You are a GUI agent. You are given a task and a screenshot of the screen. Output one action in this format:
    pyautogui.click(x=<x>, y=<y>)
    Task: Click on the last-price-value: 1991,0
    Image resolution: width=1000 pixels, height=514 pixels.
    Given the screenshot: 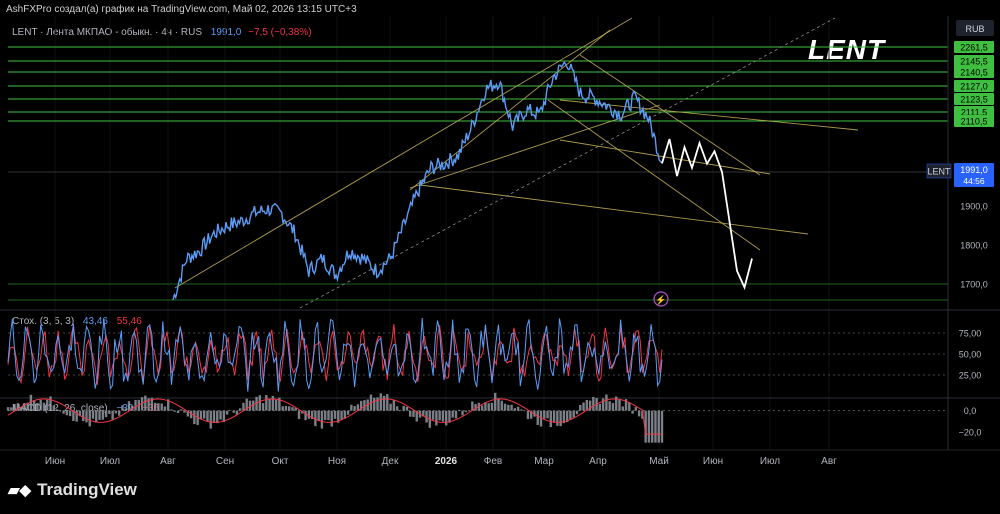 What is the action you would take?
    pyautogui.click(x=974, y=170)
    